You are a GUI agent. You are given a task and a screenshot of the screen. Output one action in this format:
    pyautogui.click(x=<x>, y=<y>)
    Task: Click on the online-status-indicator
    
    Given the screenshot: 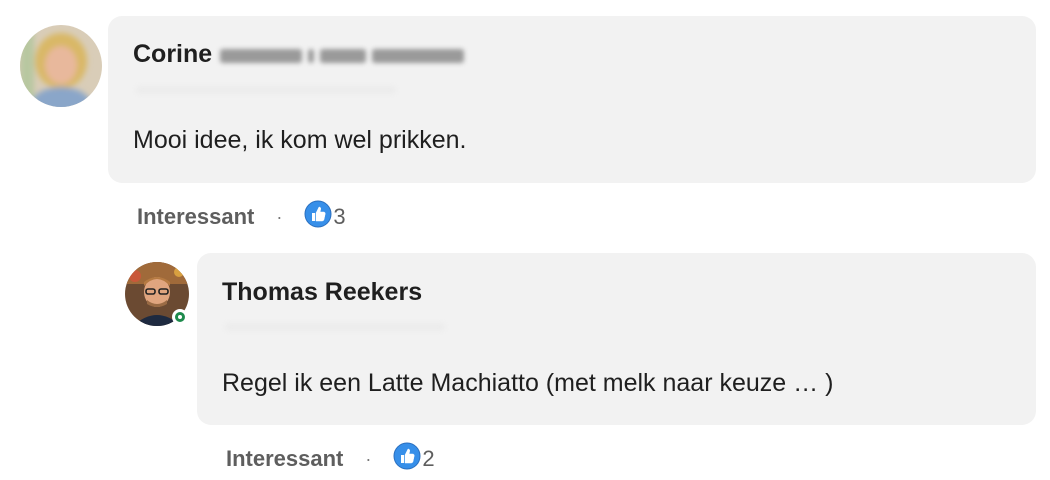 What is the action you would take?
    pyautogui.click(x=180, y=317)
    